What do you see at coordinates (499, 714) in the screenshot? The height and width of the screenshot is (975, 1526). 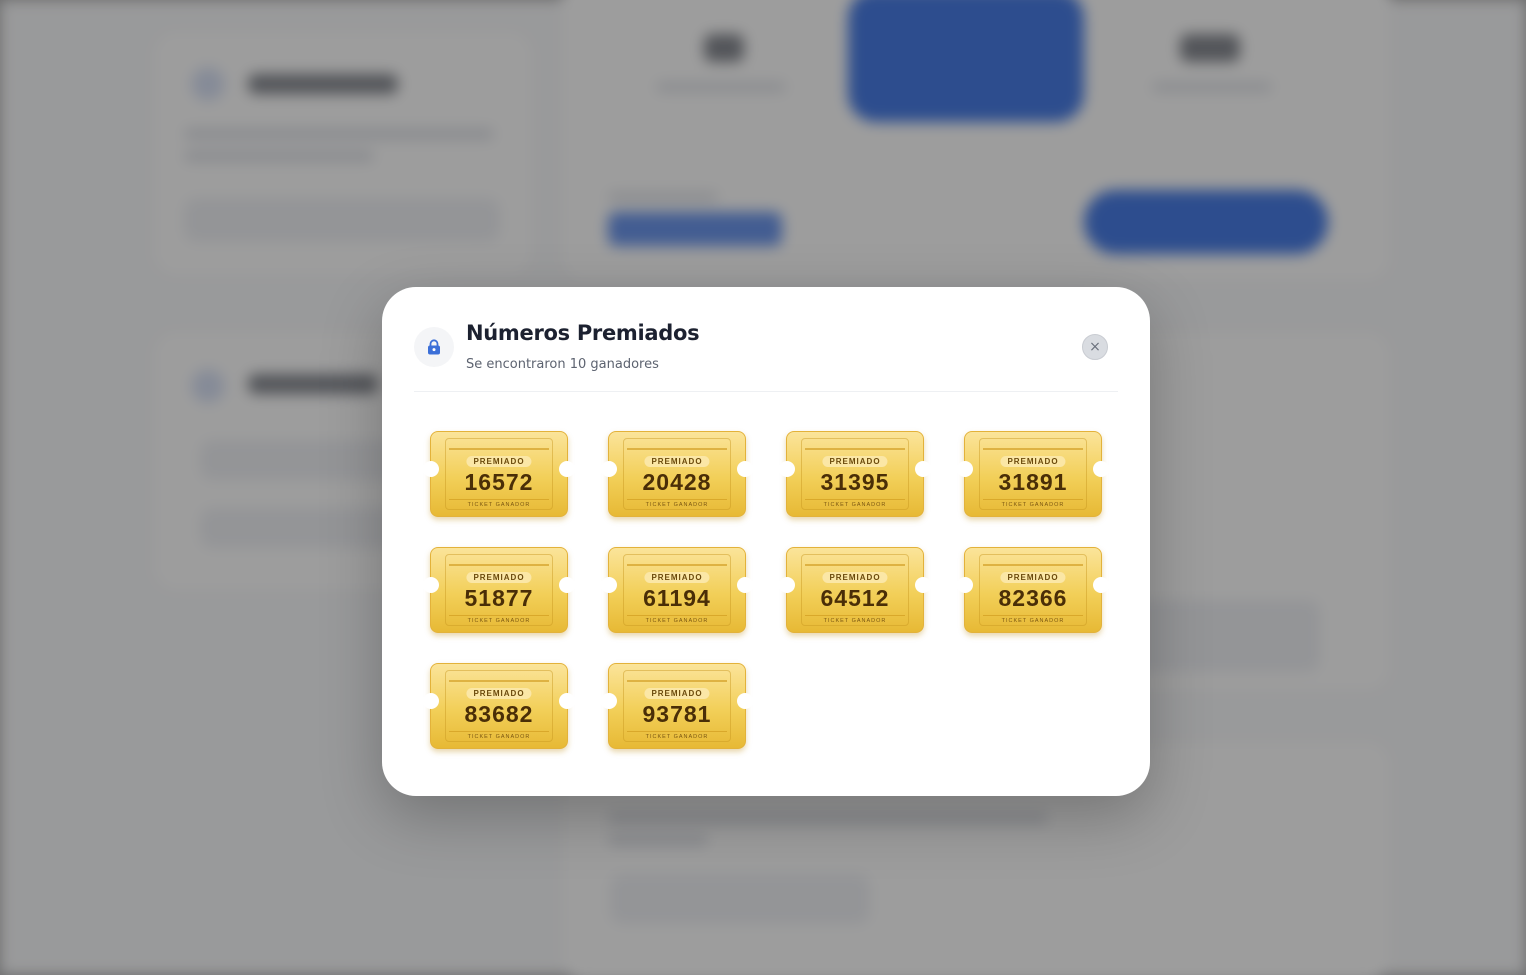 I see `ticket-number: 83682` at bounding box center [499, 714].